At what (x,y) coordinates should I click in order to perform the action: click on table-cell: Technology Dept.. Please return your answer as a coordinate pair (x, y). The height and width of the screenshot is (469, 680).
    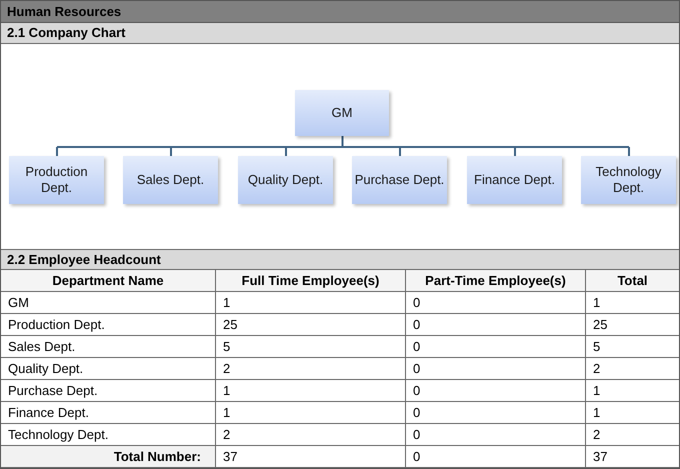
    Looking at the image, I should click on (108, 434).